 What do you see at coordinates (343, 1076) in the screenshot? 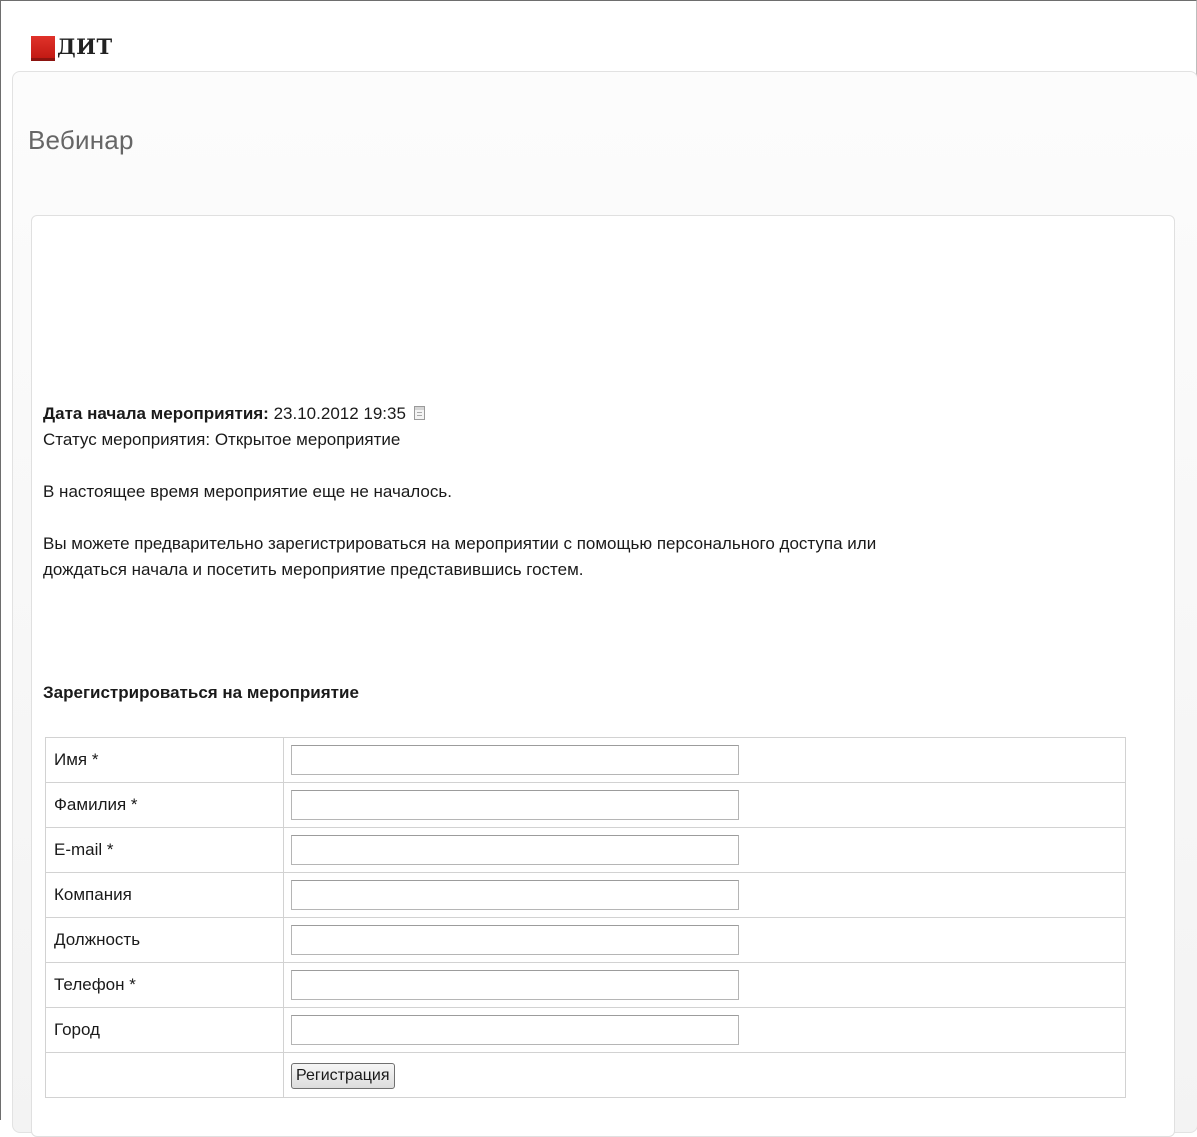
I see `register-button: Регистрация` at bounding box center [343, 1076].